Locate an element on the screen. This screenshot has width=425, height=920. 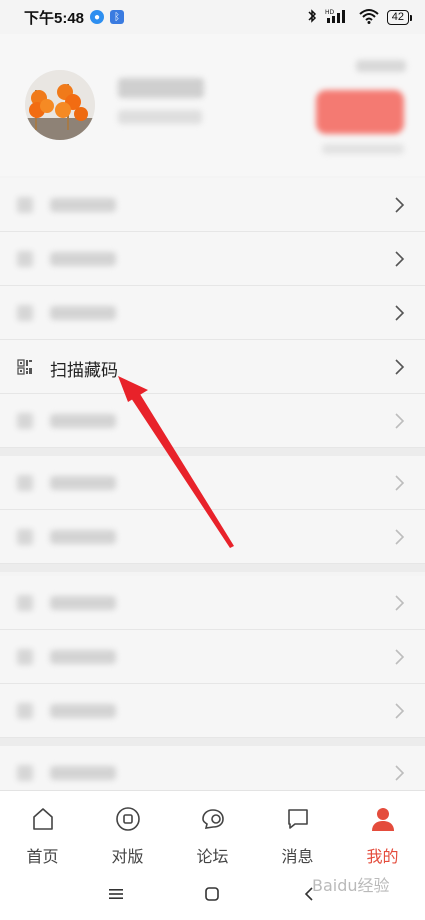
qr-code-icon is located at coordinates (24, 367).